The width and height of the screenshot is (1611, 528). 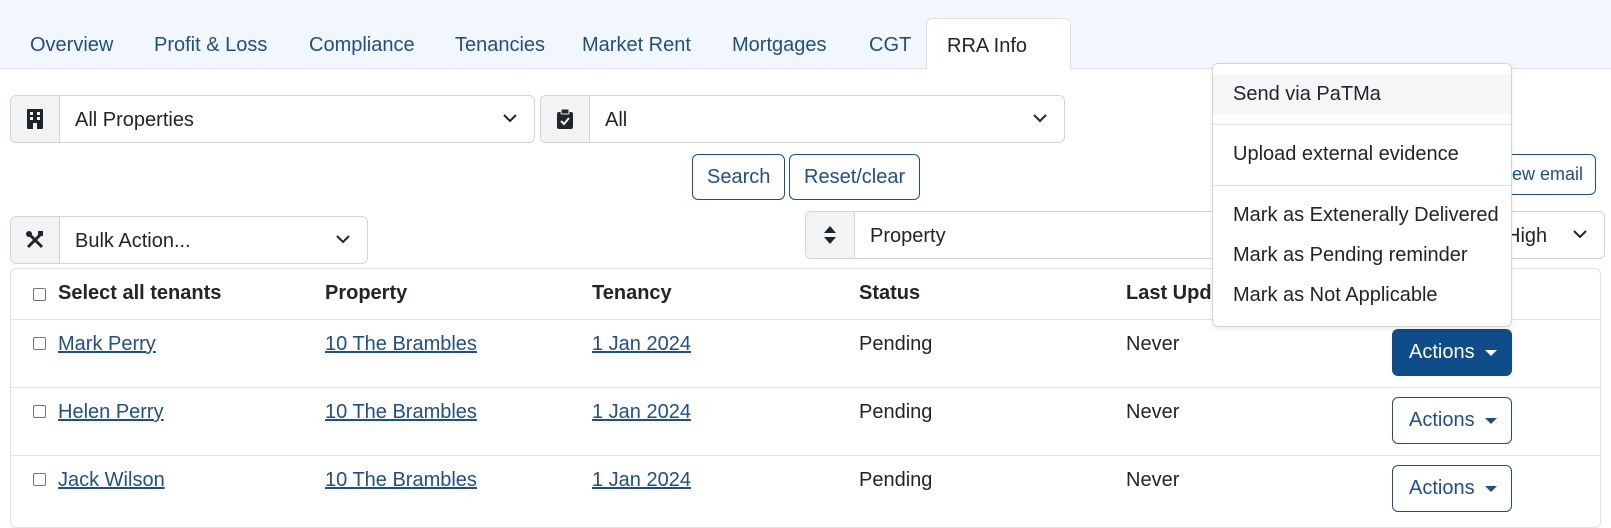 I want to click on menu-item-mark-not-applicable: Mark as Not Applicable, so click(x=1362, y=295).